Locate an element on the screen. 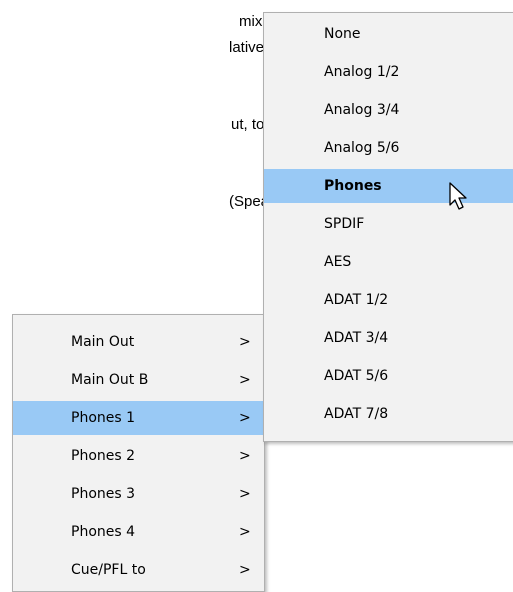 This screenshot has width=513, height=592. menu-item-label: Cue/PFL to is located at coordinates (108, 570).